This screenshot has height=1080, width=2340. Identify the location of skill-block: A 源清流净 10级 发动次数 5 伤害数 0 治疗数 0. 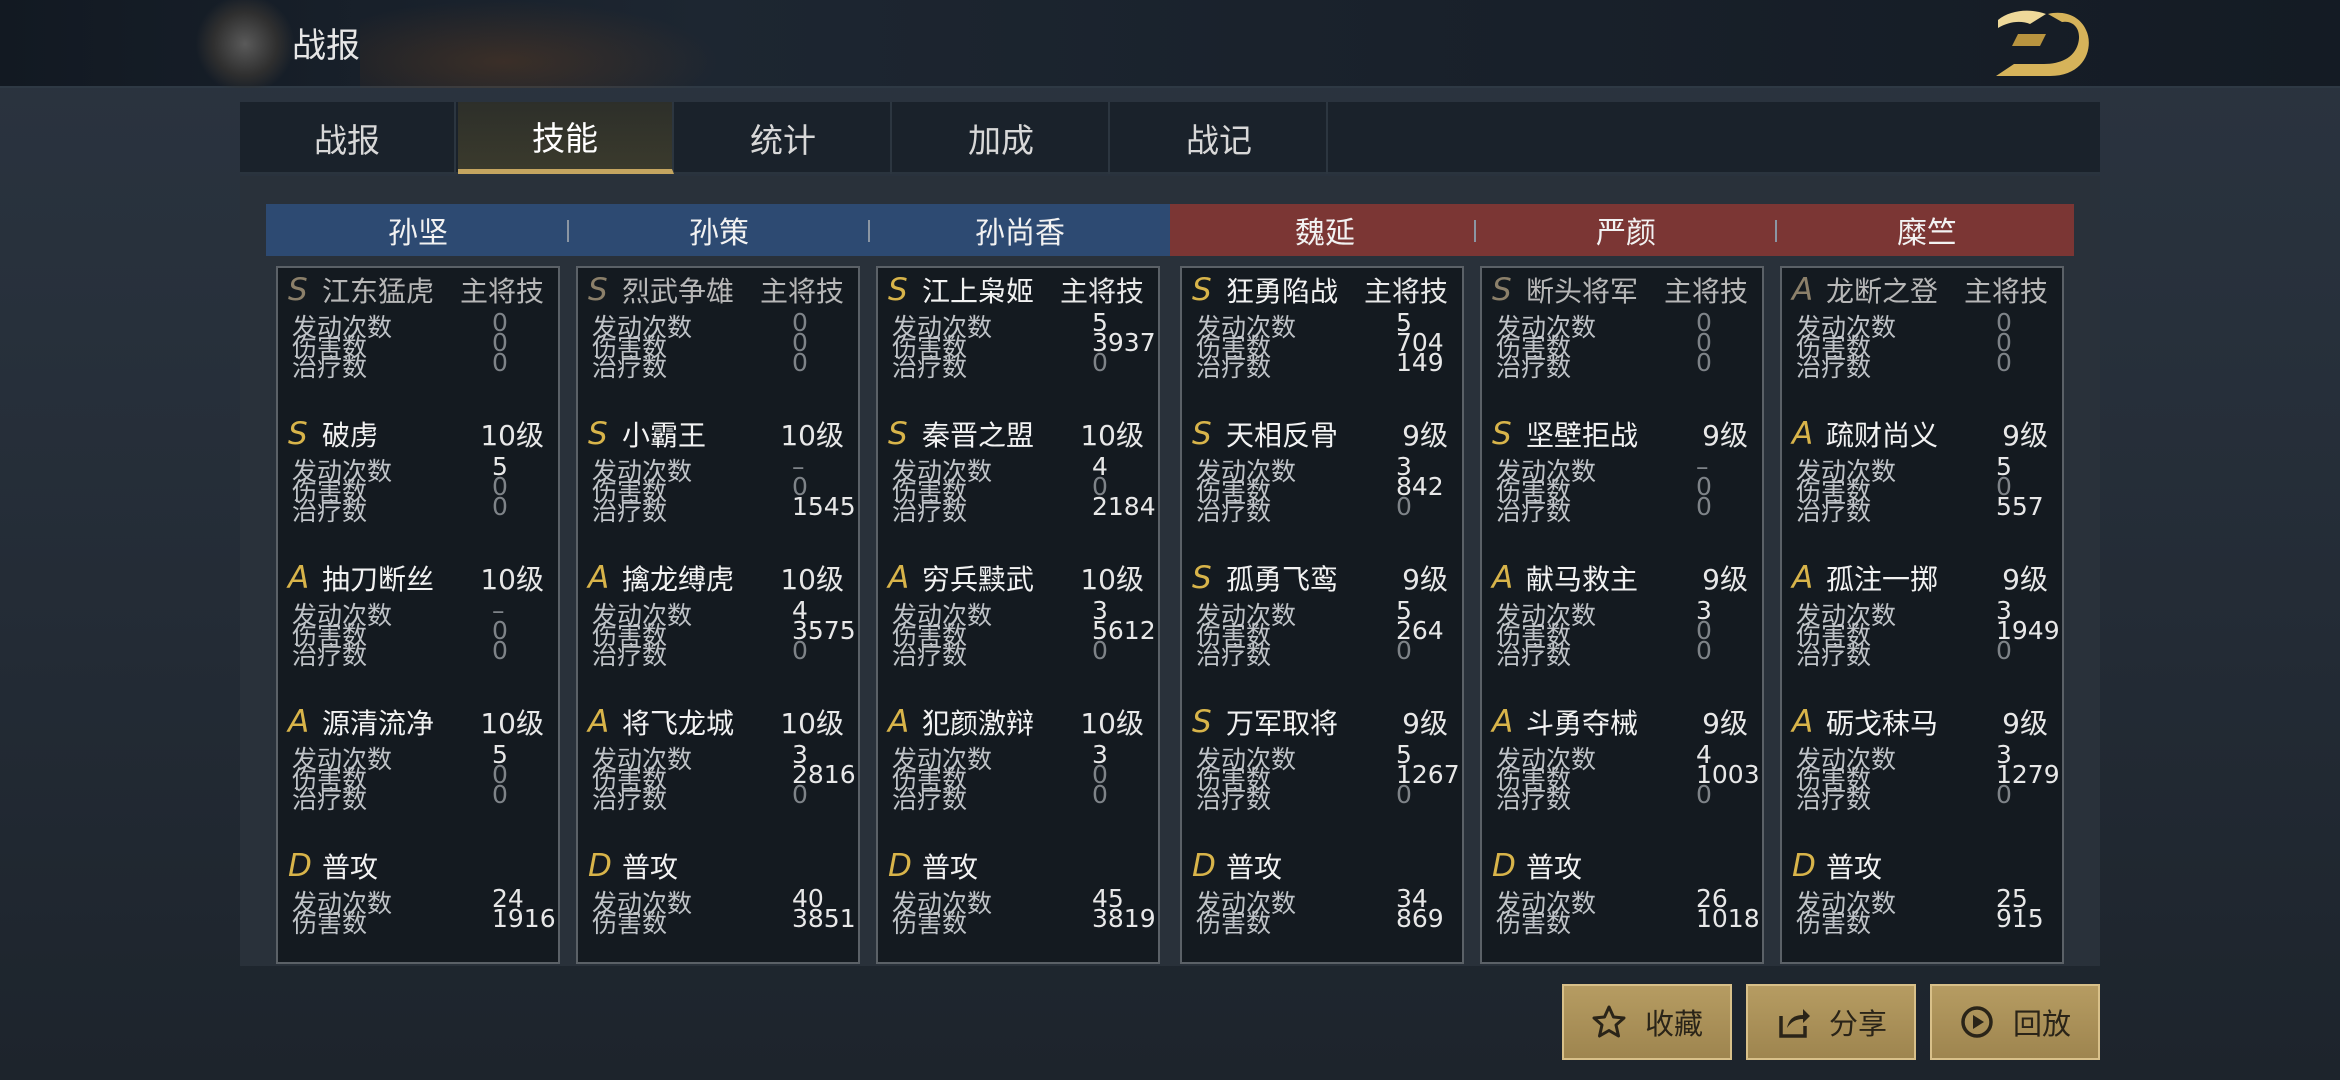
(418, 774).